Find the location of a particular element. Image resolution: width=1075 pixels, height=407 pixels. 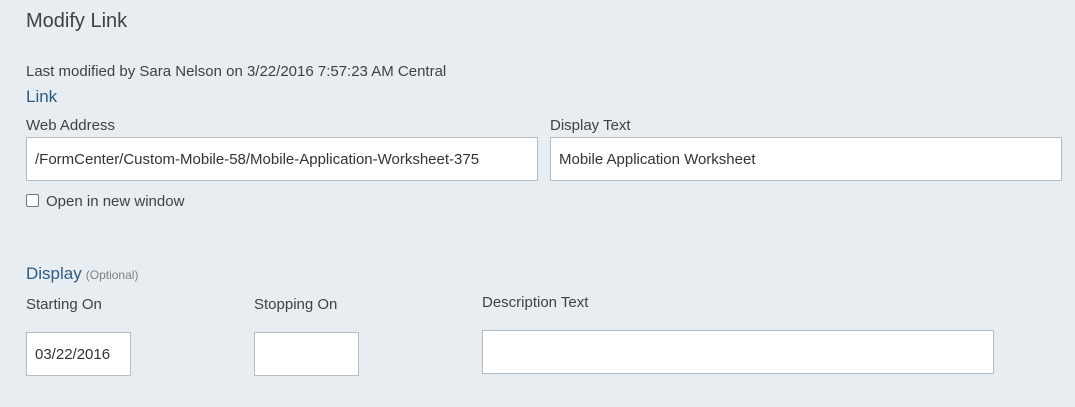

link-section-heading: Link is located at coordinates (41, 97).